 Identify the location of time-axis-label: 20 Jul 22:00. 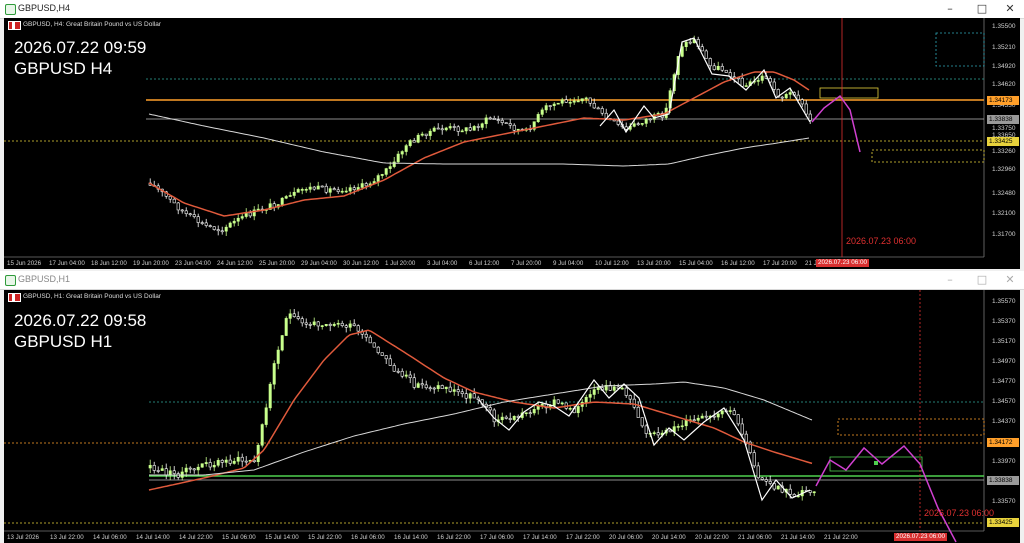
(712, 537).